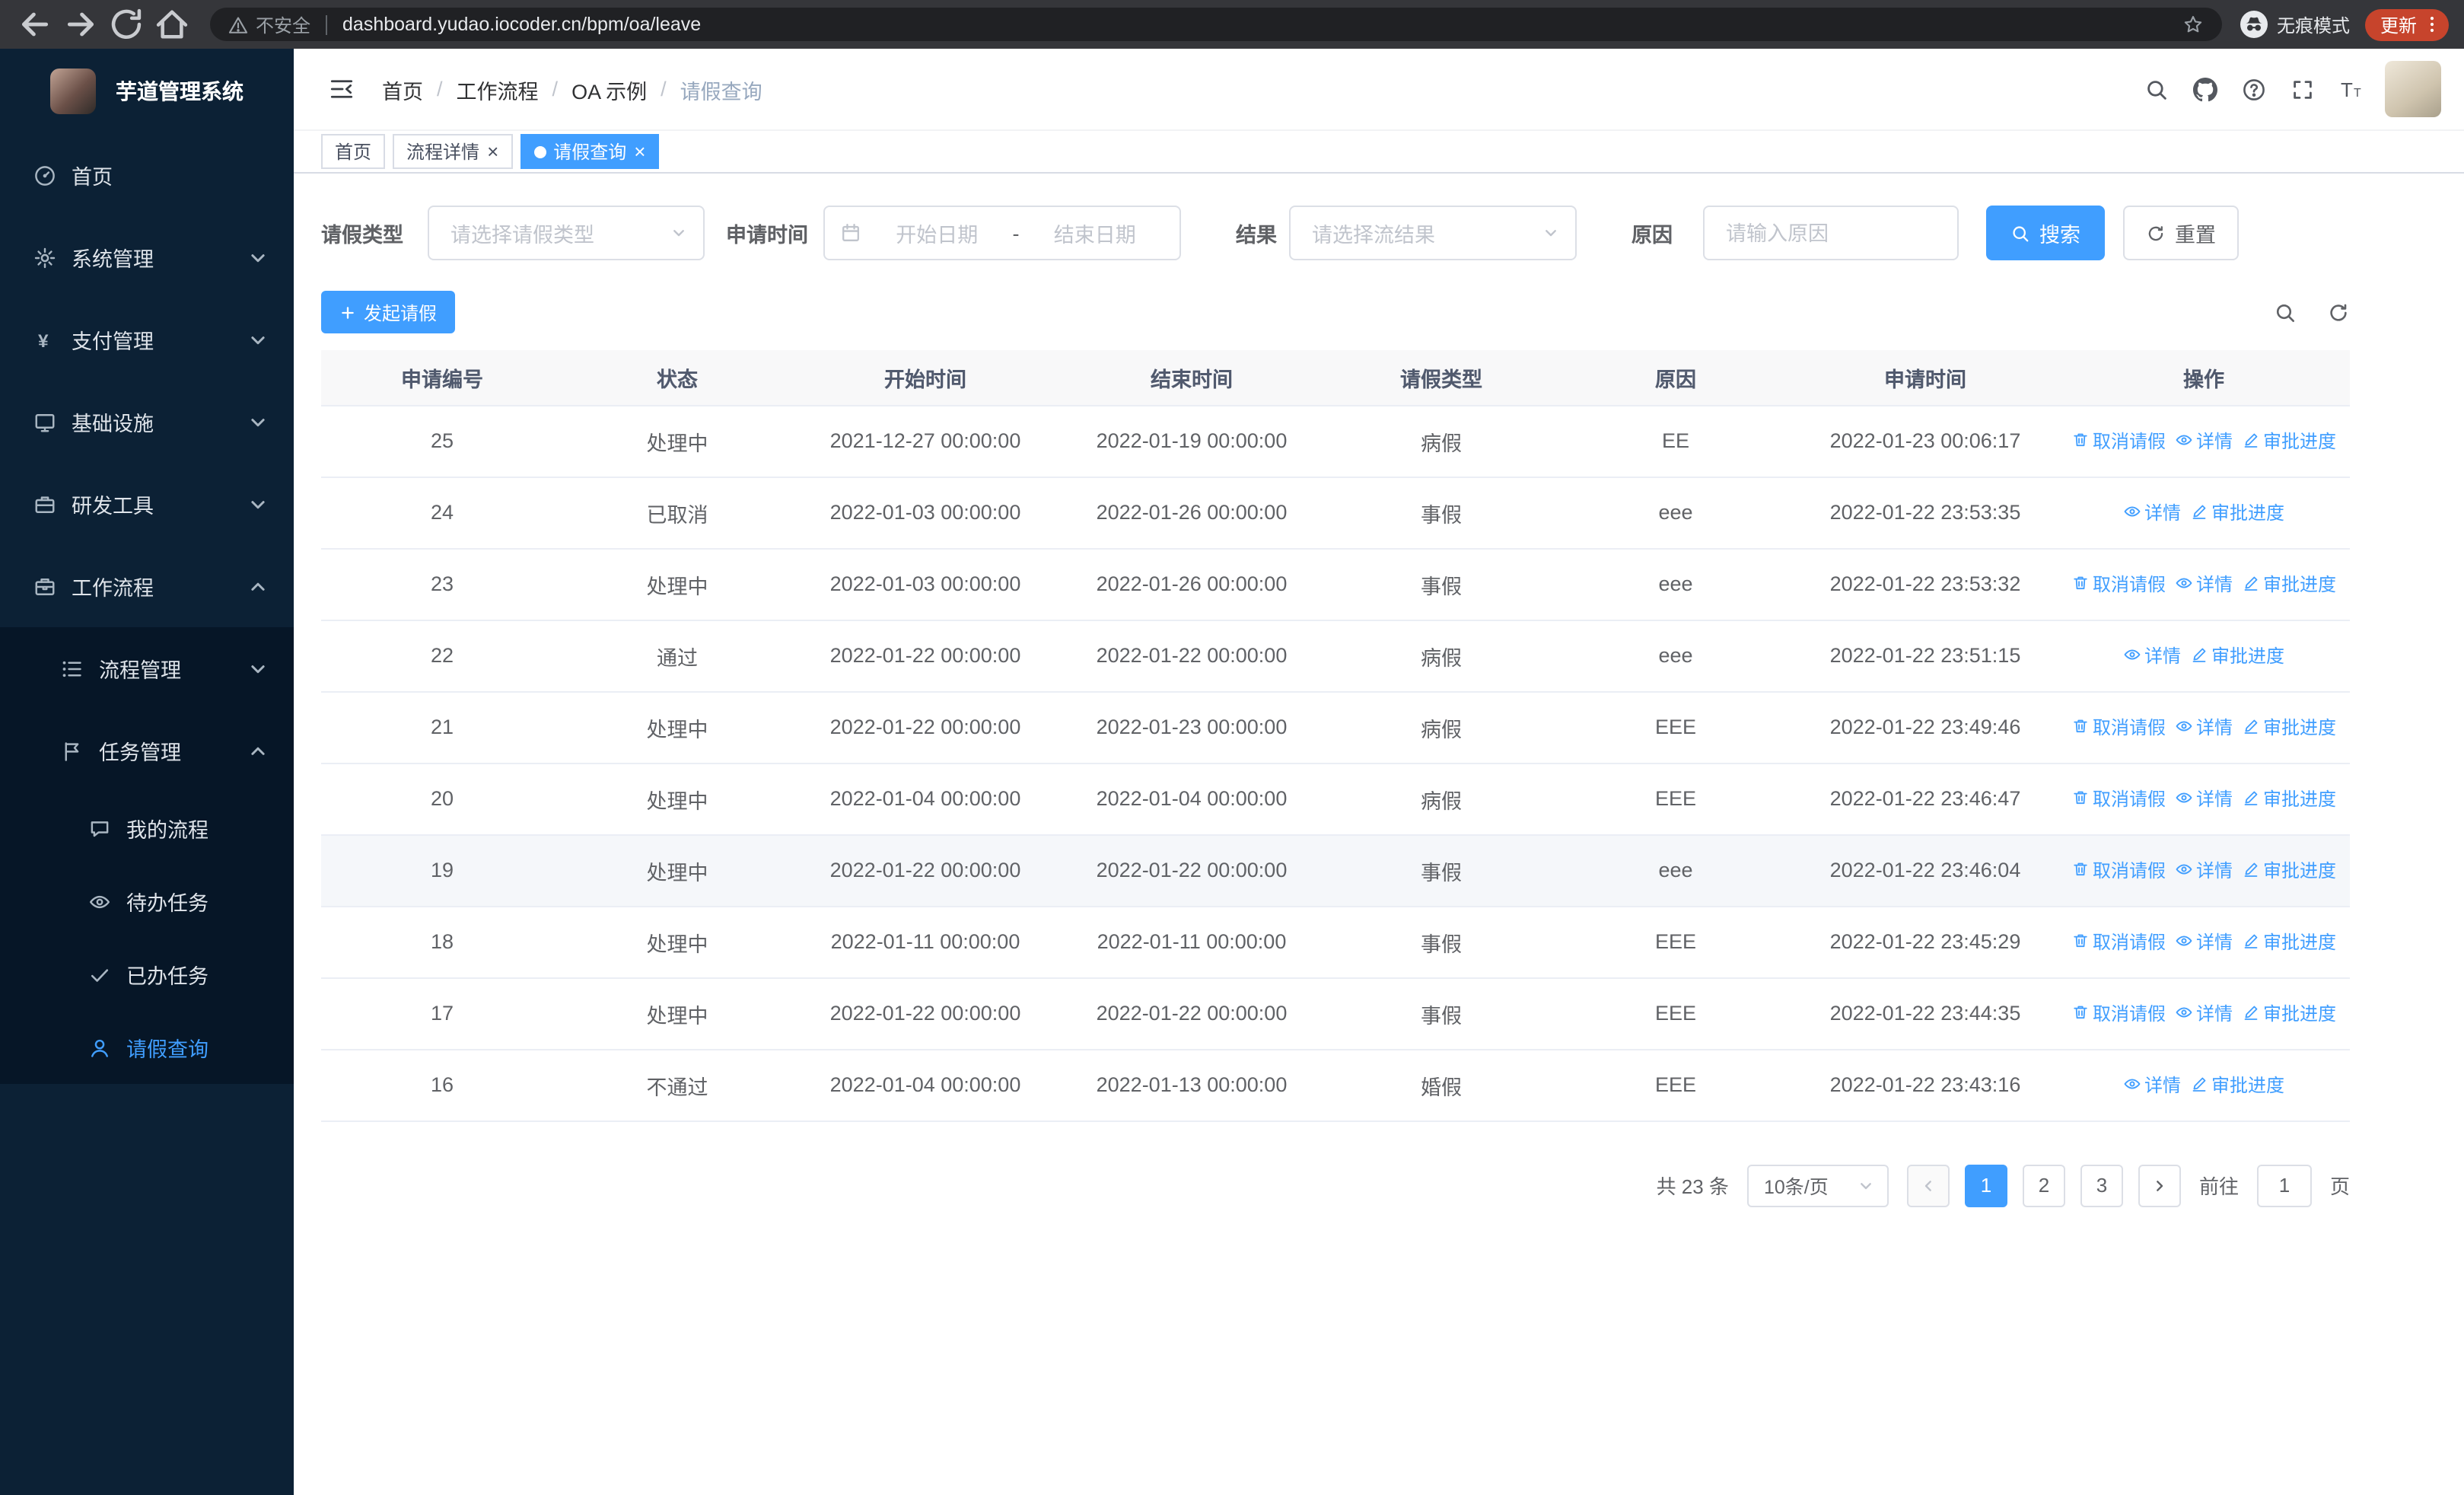 This screenshot has height=1495, width=2464. Describe the element at coordinates (2351, 89) in the screenshot. I see `font-size-icon: TT` at that location.